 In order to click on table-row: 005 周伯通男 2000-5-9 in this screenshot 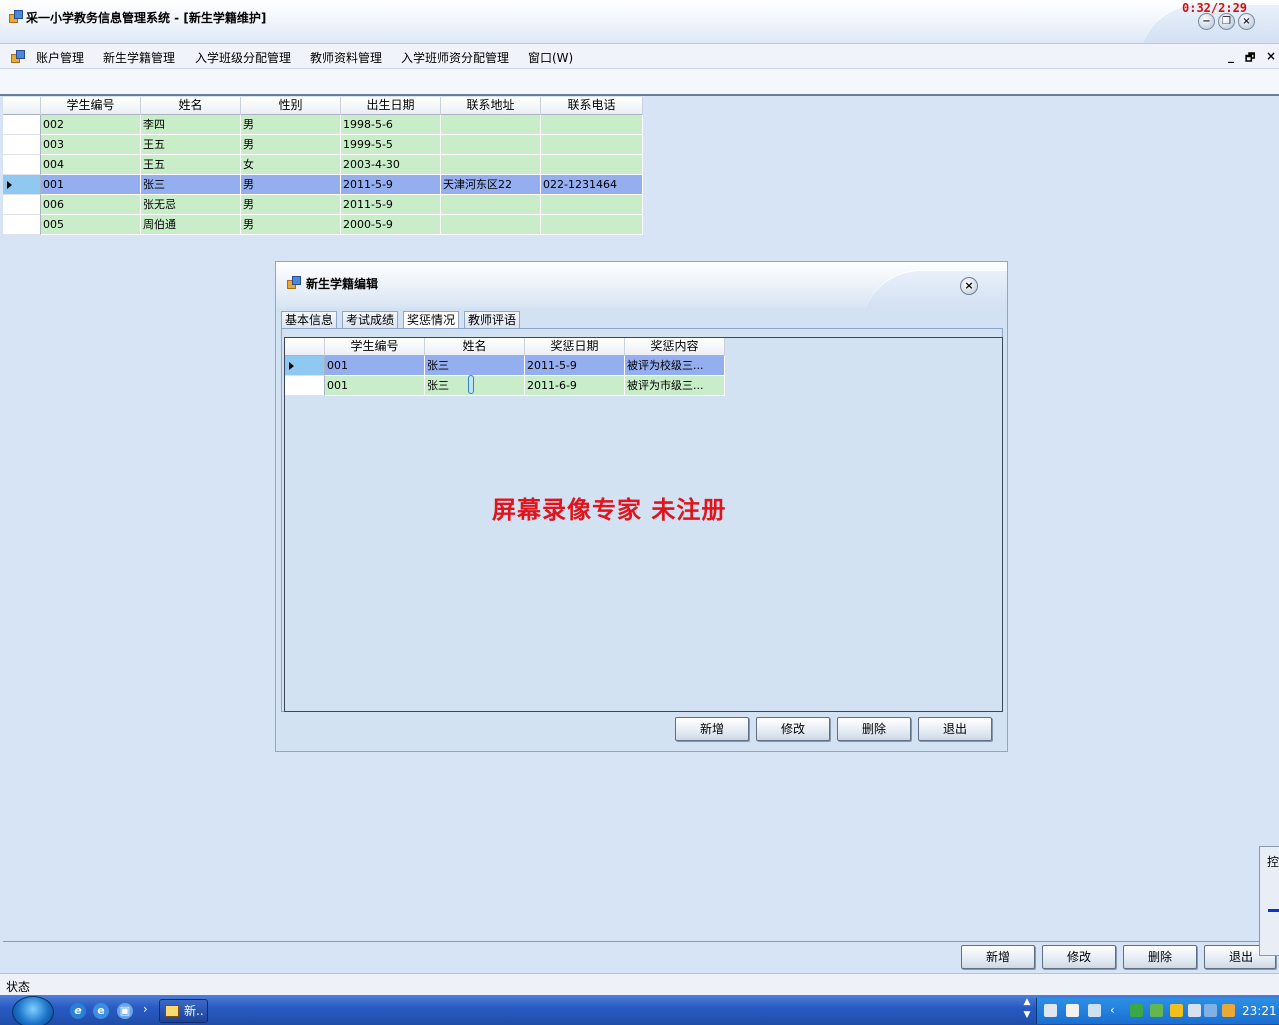, I will do `click(323, 225)`.